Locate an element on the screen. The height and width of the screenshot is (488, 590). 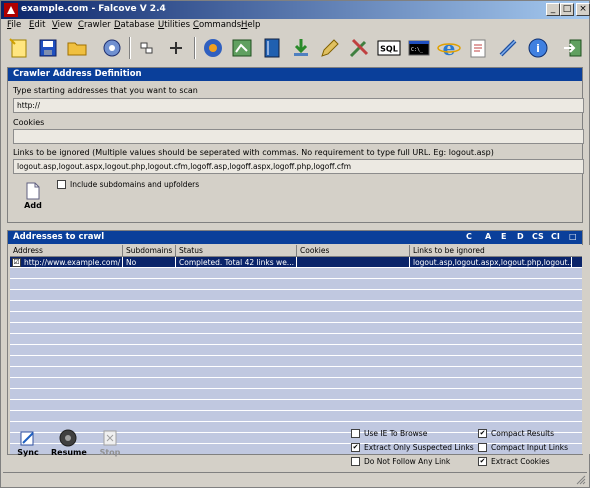
console-icon: C:\_ is located at coordinates (419, 48).